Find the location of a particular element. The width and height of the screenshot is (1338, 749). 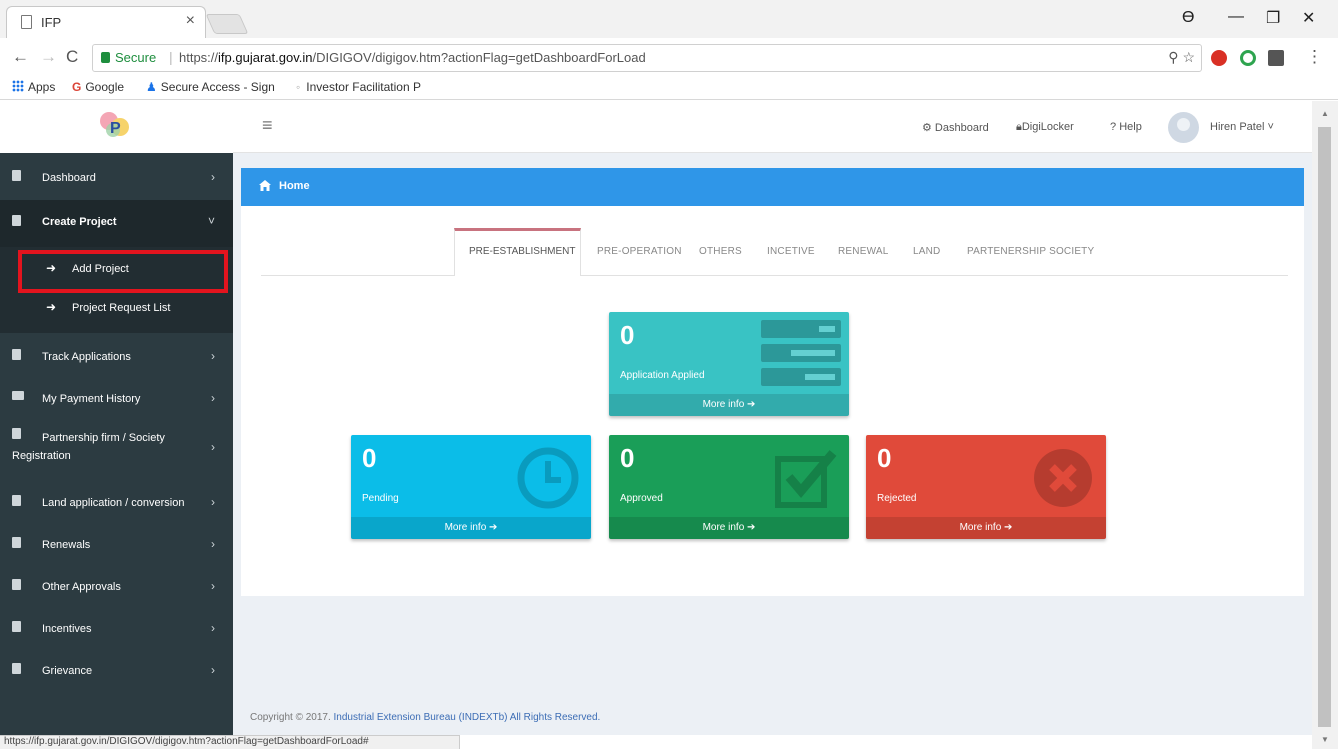

minimize-button: — is located at coordinates (1236, 17).